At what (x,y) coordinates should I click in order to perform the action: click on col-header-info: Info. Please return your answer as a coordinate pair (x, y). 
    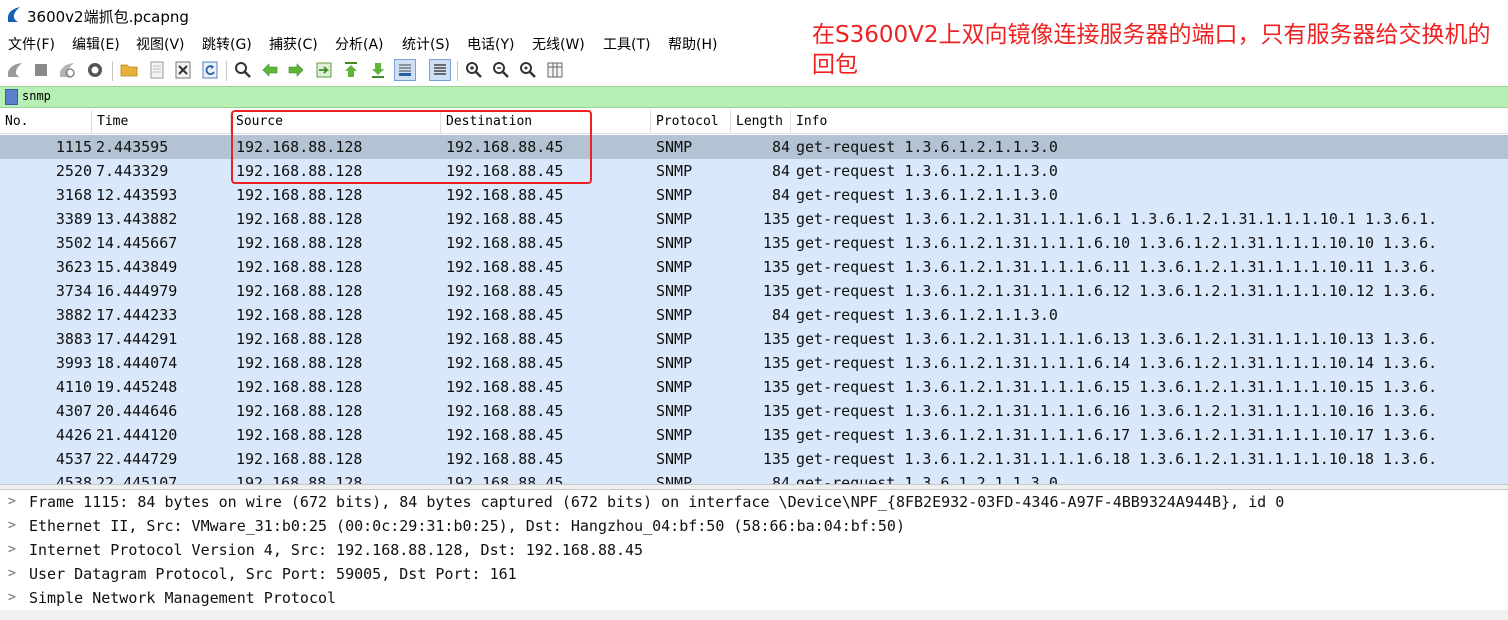
    Looking at the image, I should click on (1149, 122).